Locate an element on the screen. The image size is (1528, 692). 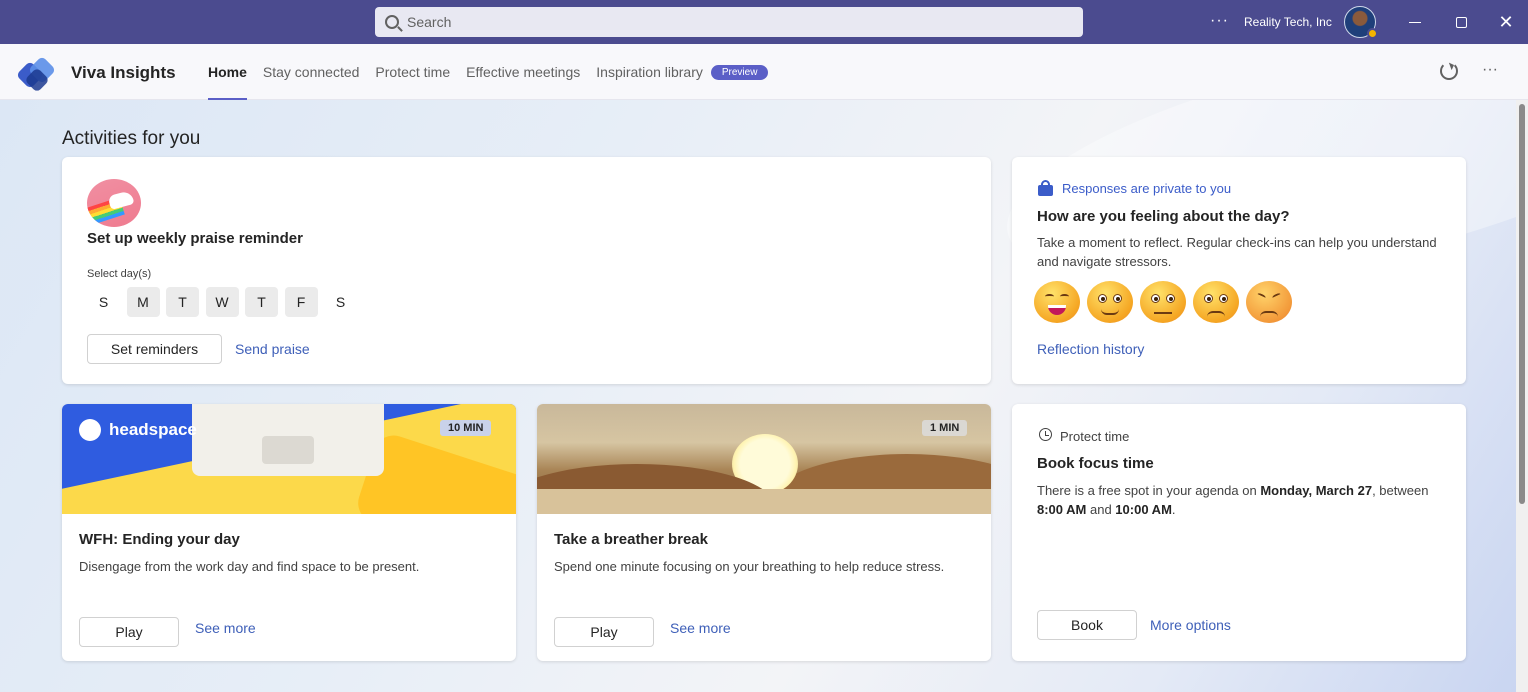
minimize-icon is located at coordinates (1415, 22).